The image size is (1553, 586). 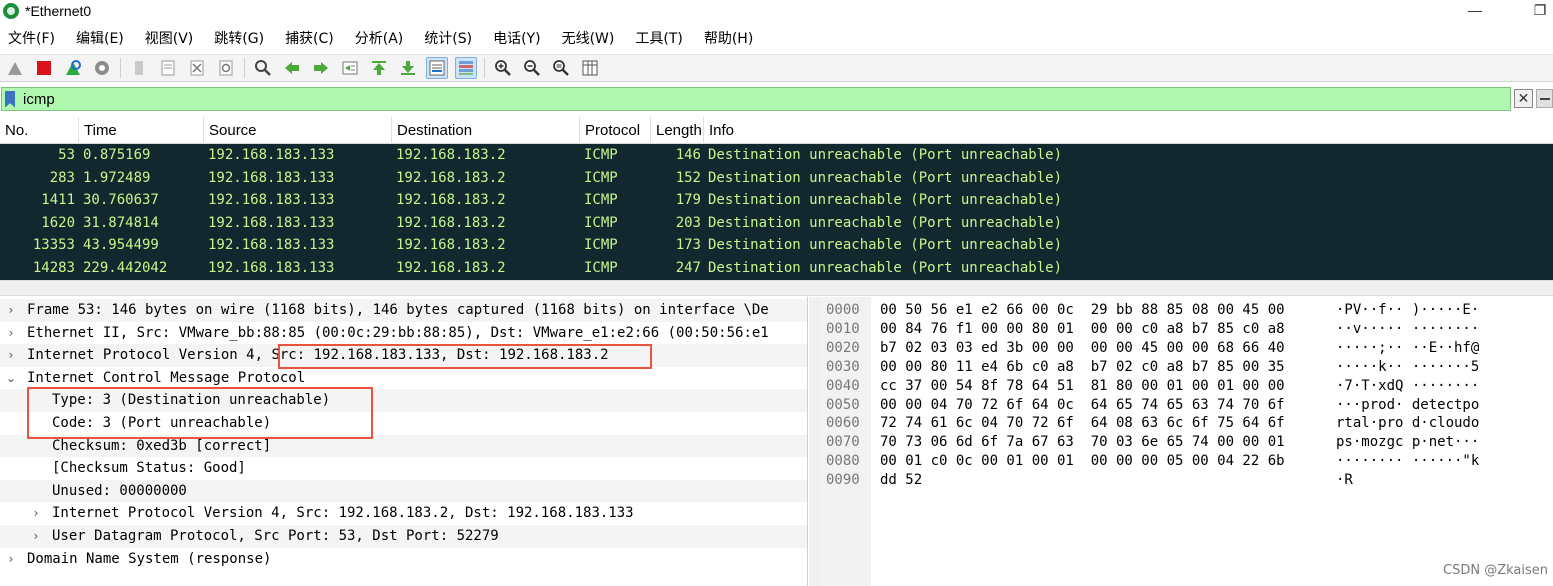 I want to click on column-time: Time, so click(x=141, y=130).